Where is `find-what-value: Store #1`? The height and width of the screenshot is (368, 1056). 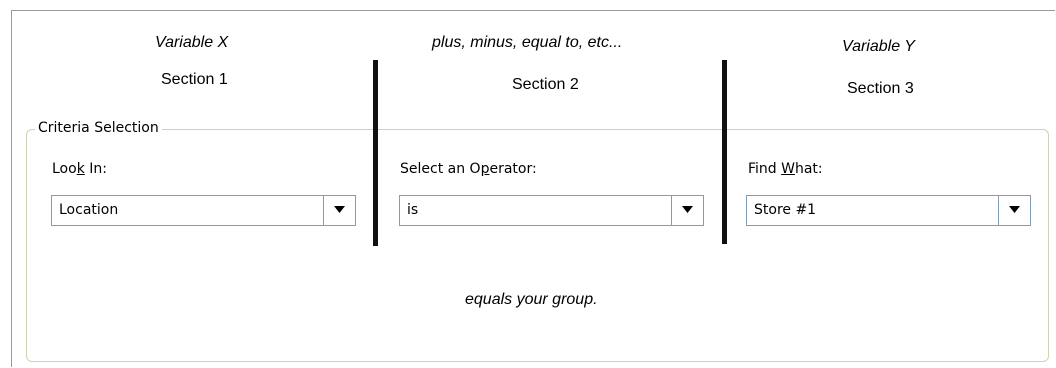
find-what-value: Store #1 is located at coordinates (785, 210).